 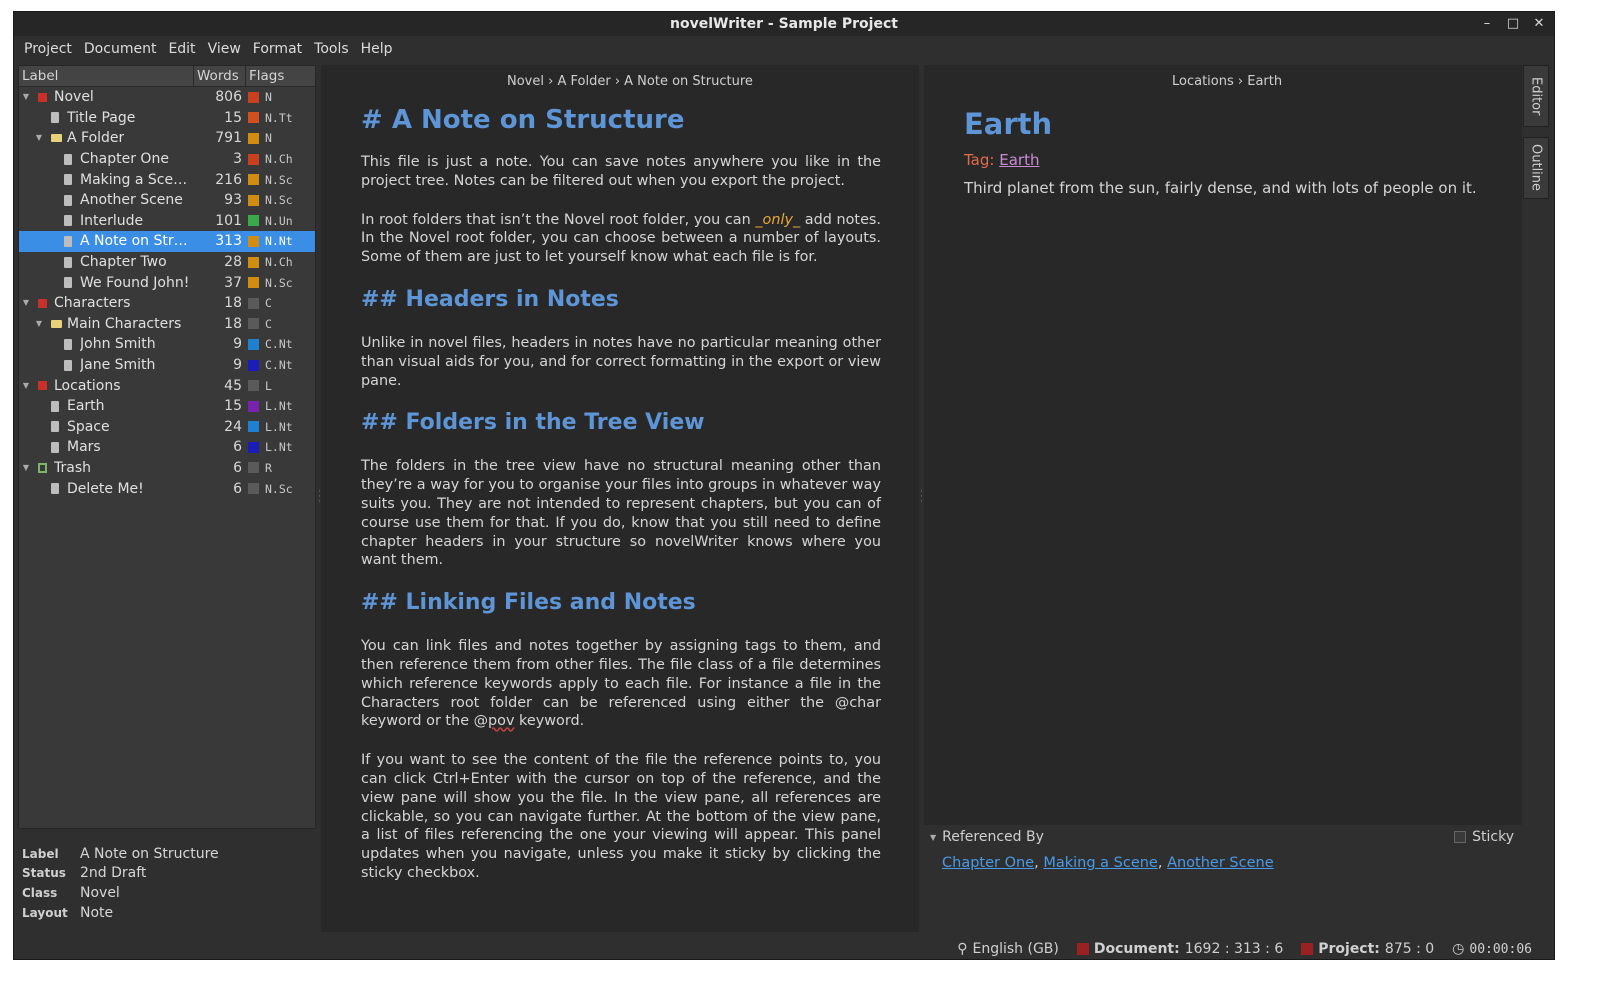 I want to click on timer-value: 00:00:06, so click(x=1500, y=949).